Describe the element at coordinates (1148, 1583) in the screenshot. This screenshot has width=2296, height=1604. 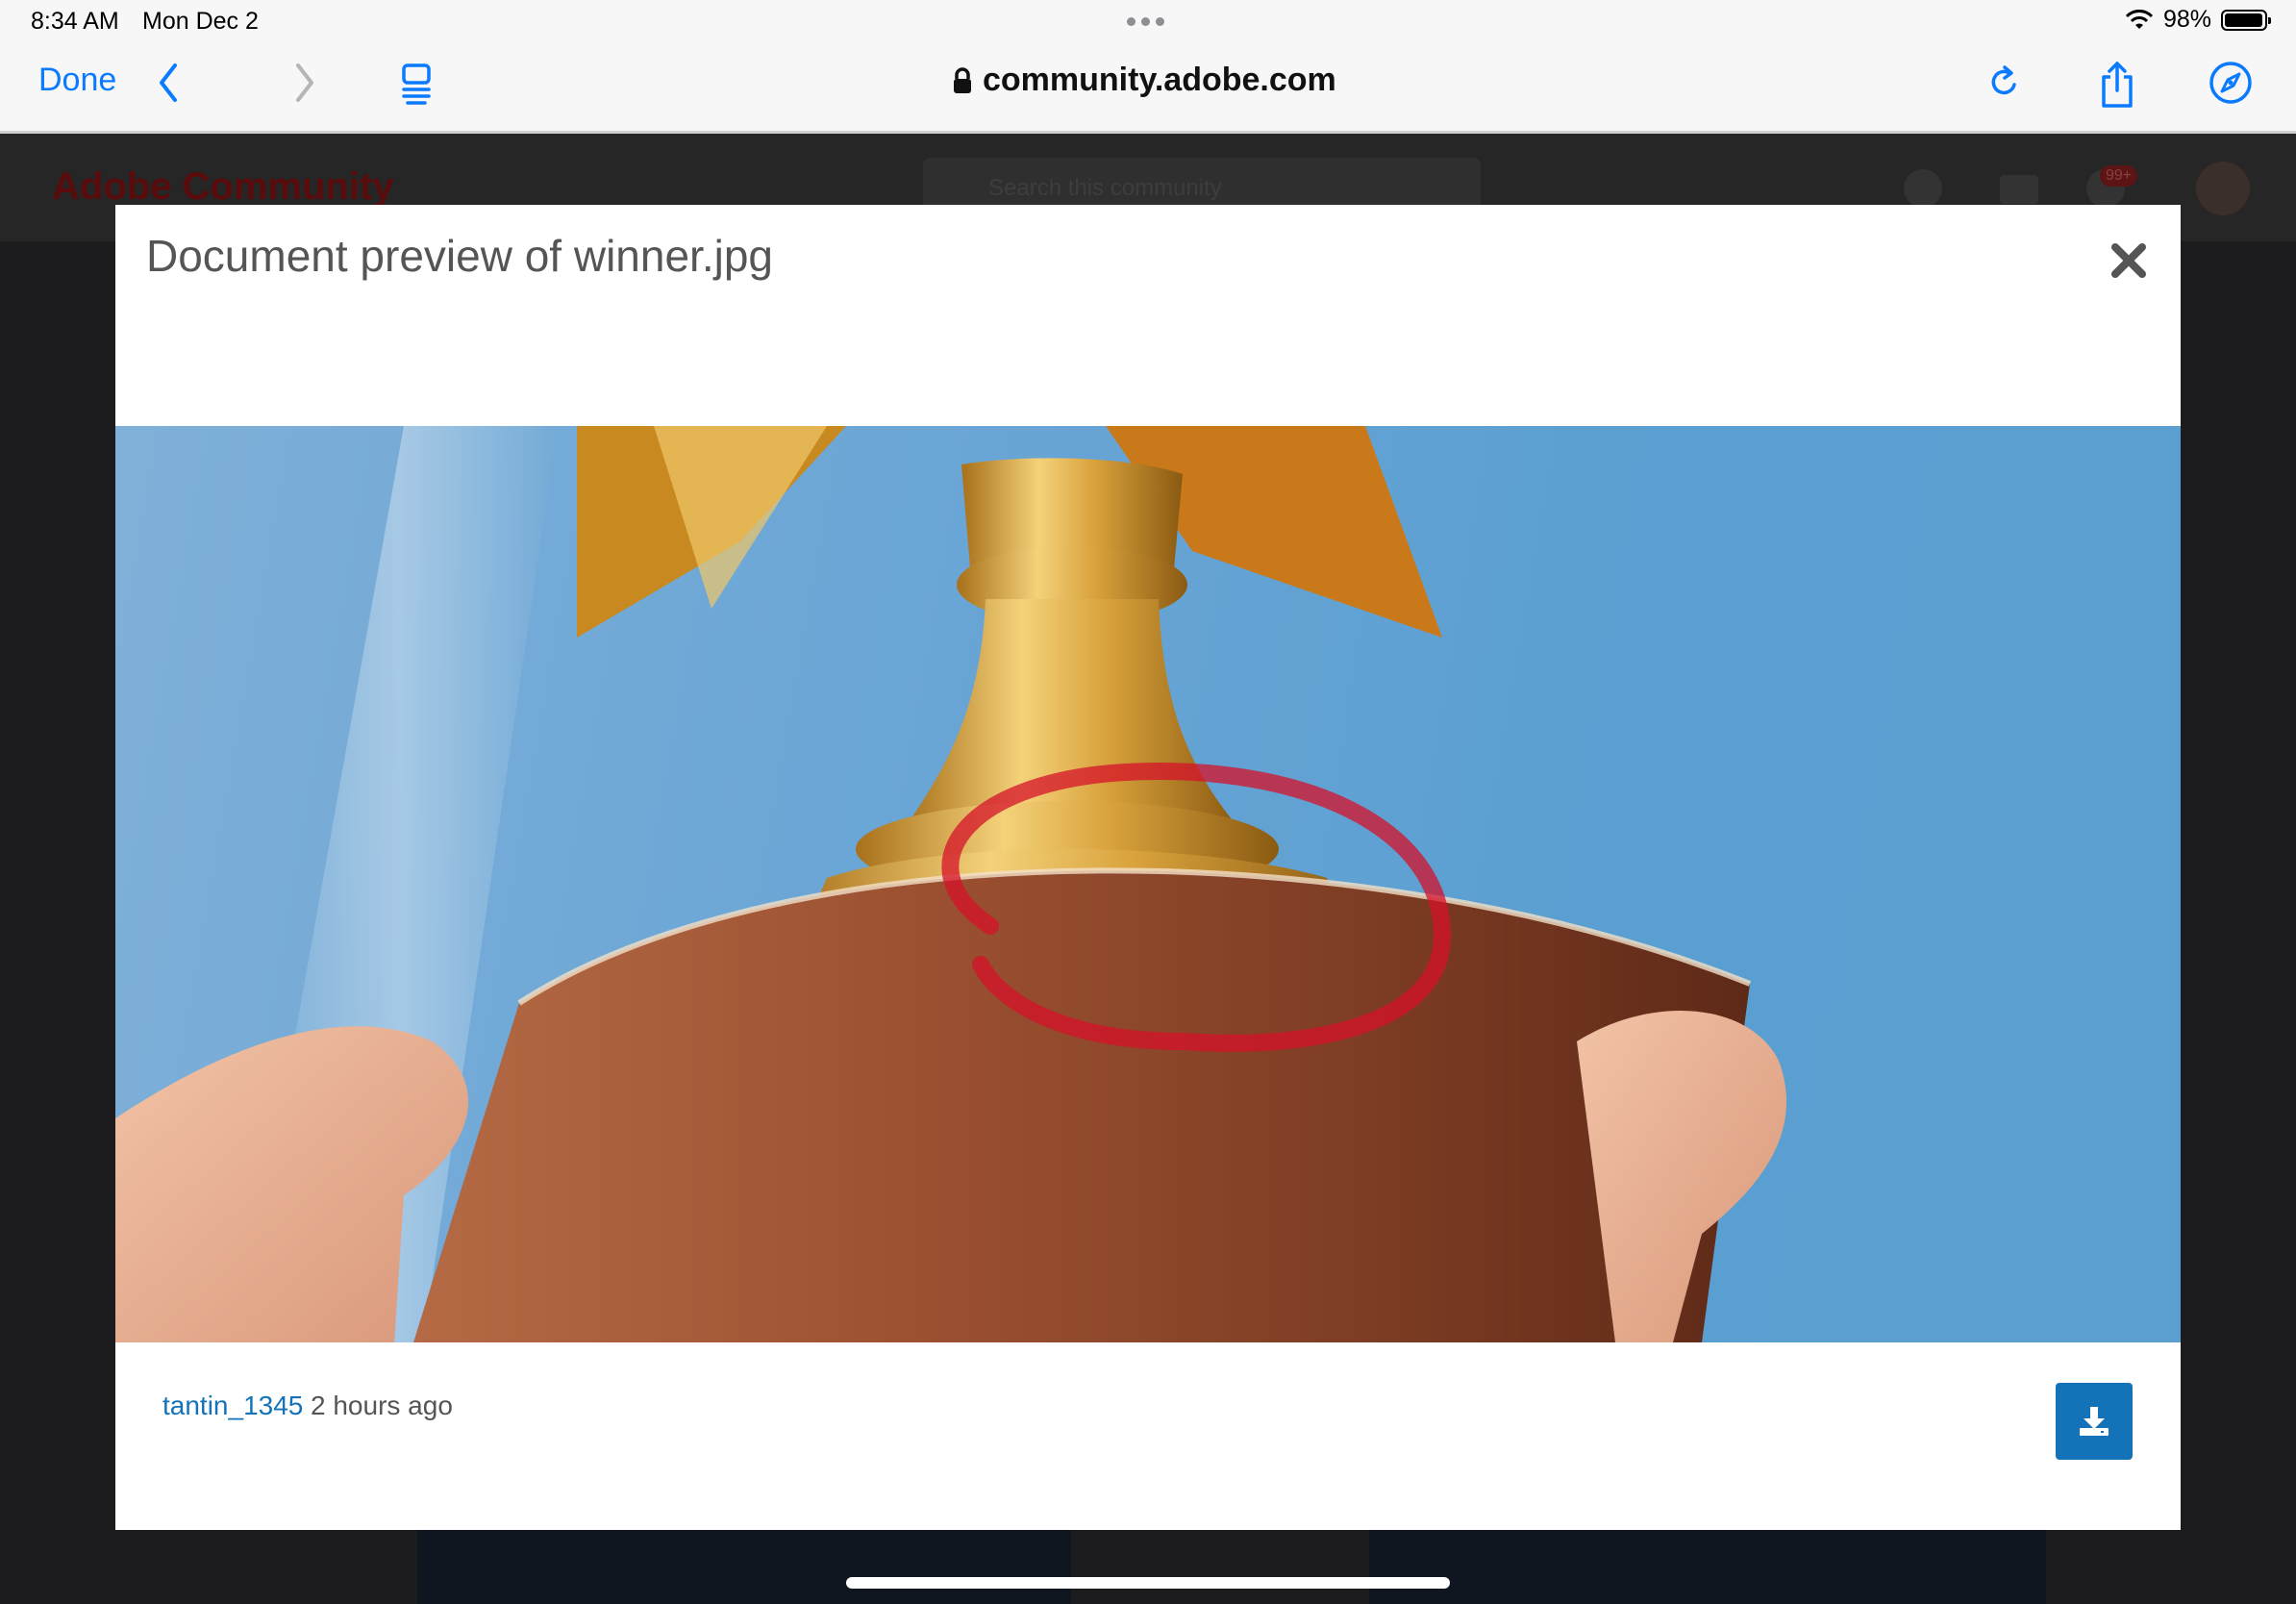
I see `home-indicator` at that location.